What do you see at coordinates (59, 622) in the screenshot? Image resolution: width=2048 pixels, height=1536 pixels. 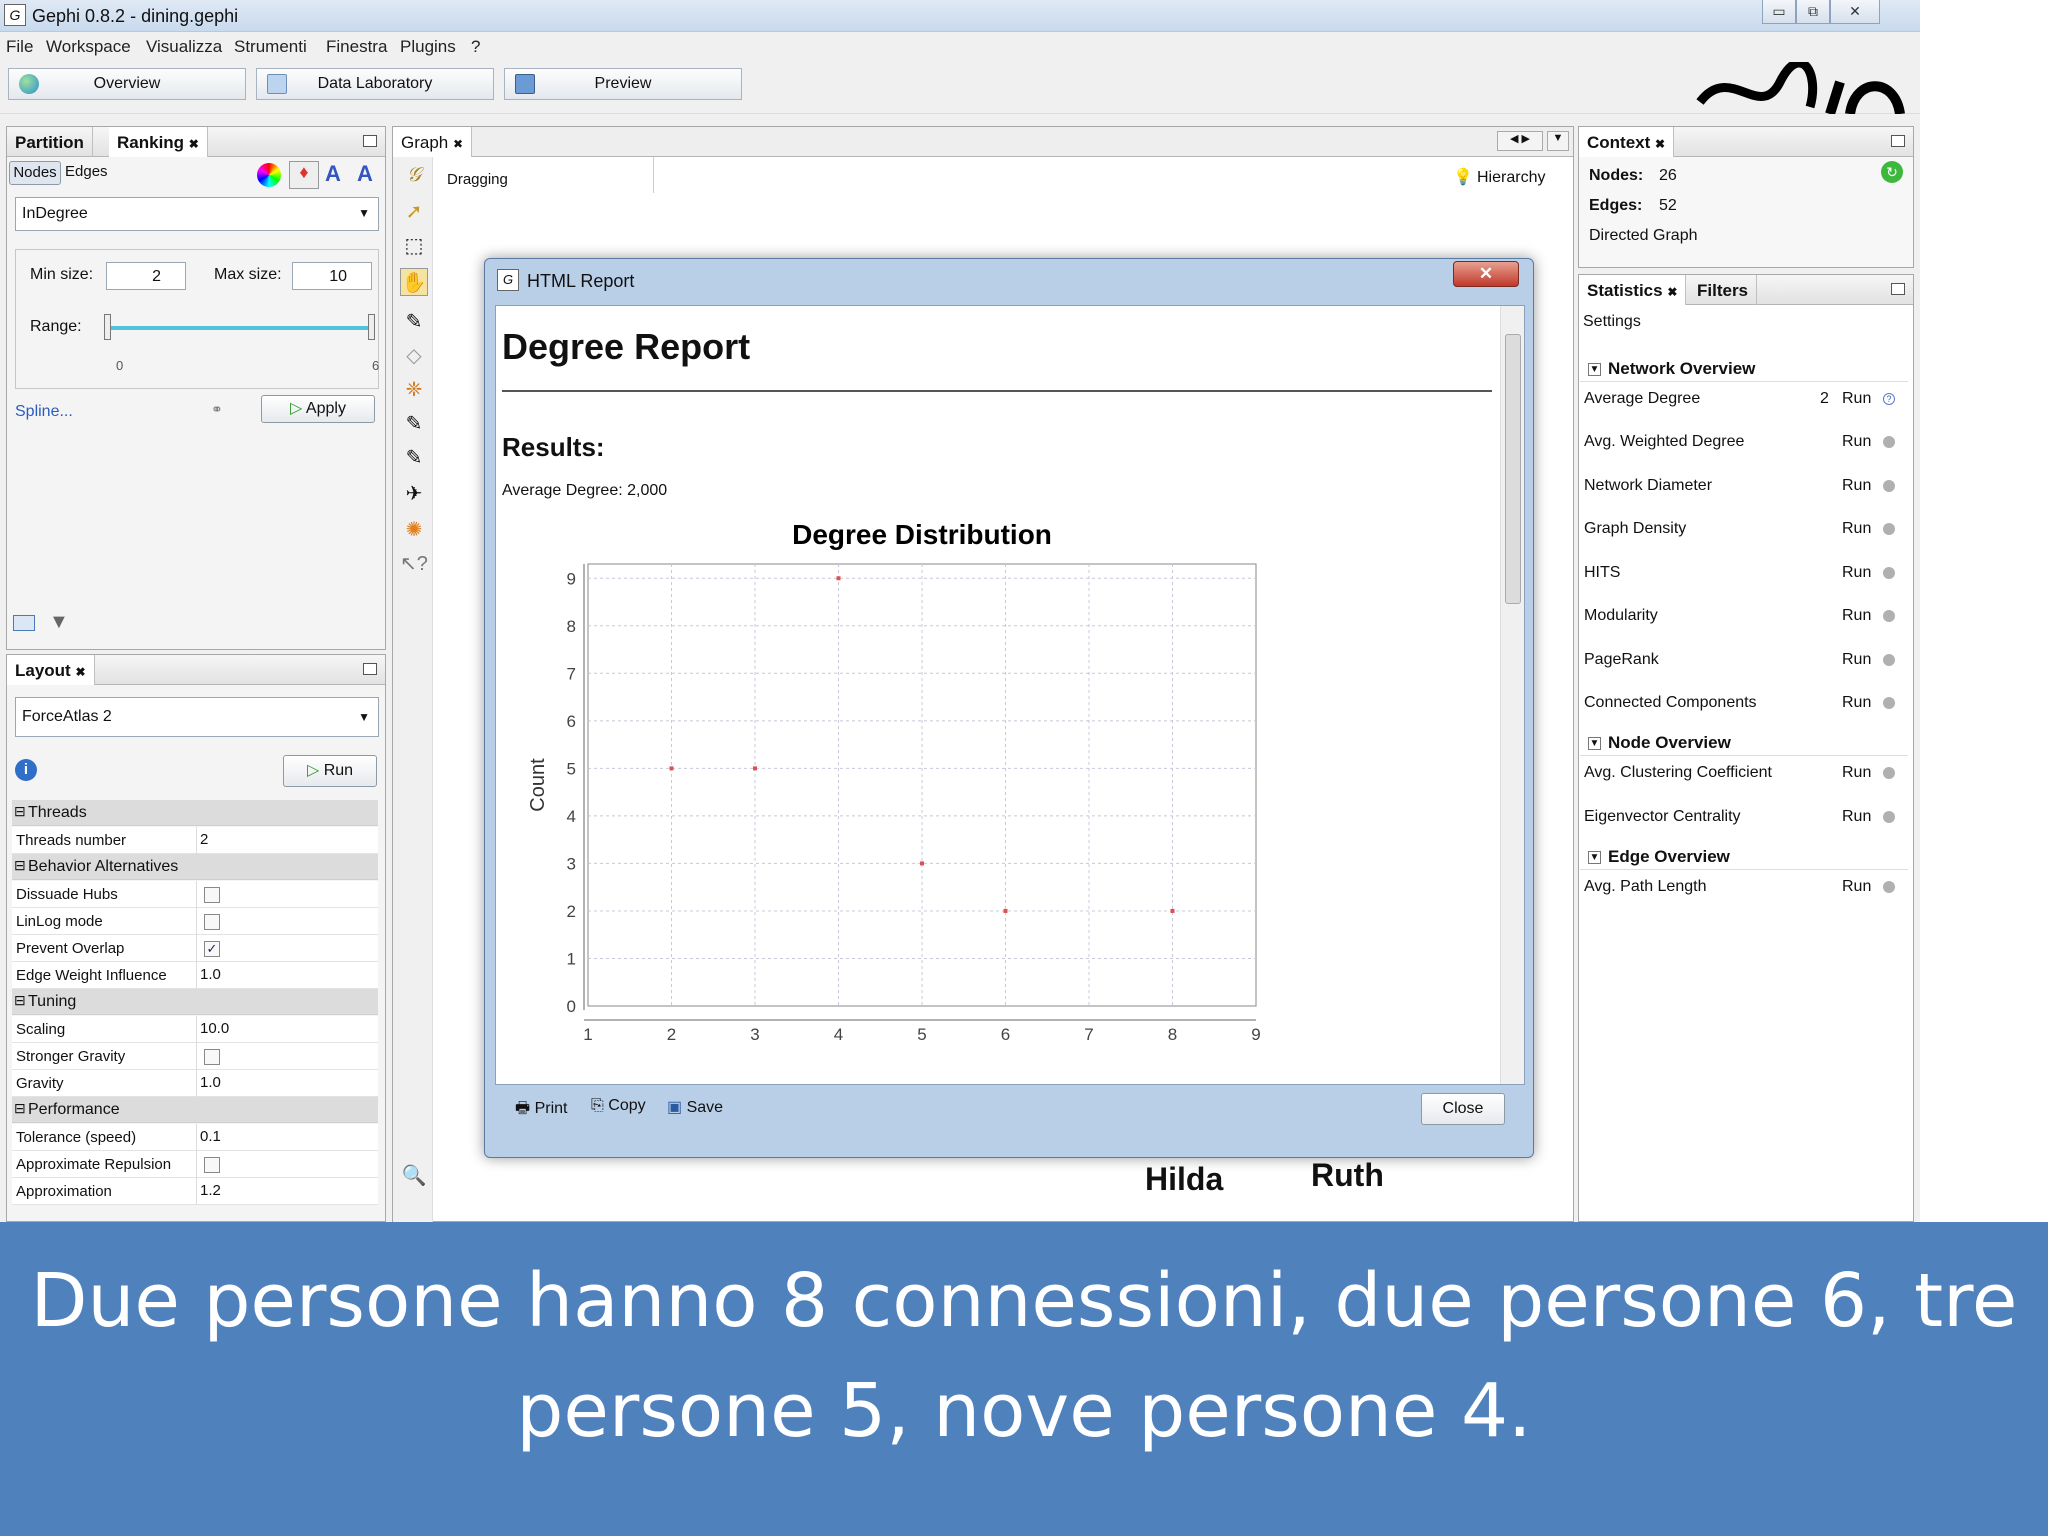 I see `filter-icon: ▼` at bounding box center [59, 622].